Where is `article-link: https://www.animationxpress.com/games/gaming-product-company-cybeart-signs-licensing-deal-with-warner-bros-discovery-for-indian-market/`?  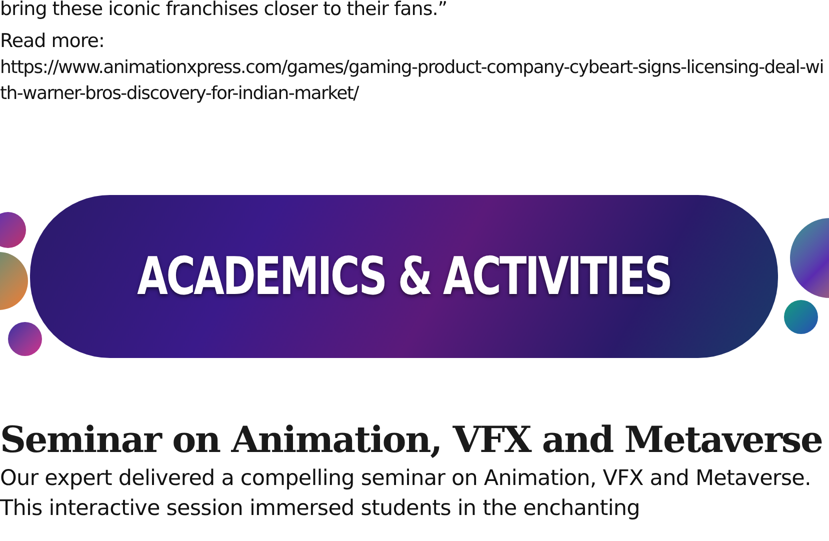 article-link: https://www.animationxpress.com/games/gaming-product-company-cybeart-signs-licensing-deal-with-warner-bros-discovery-for-indian-market/ is located at coordinates (414, 81).